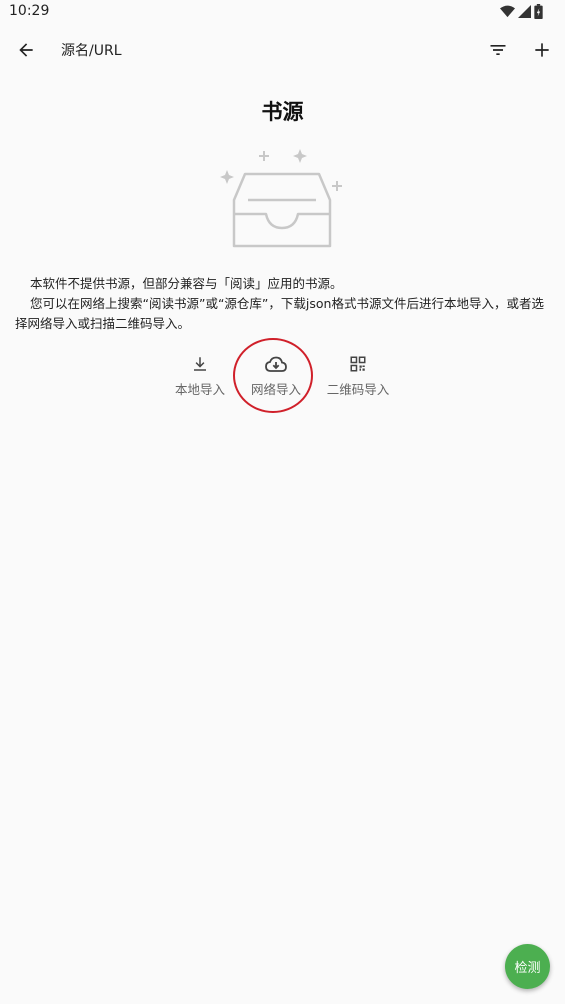 The height and width of the screenshot is (1004, 565). What do you see at coordinates (200, 375) in the screenshot?
I see `local-import-button: 本地导入` at bounding box center [200, 375].